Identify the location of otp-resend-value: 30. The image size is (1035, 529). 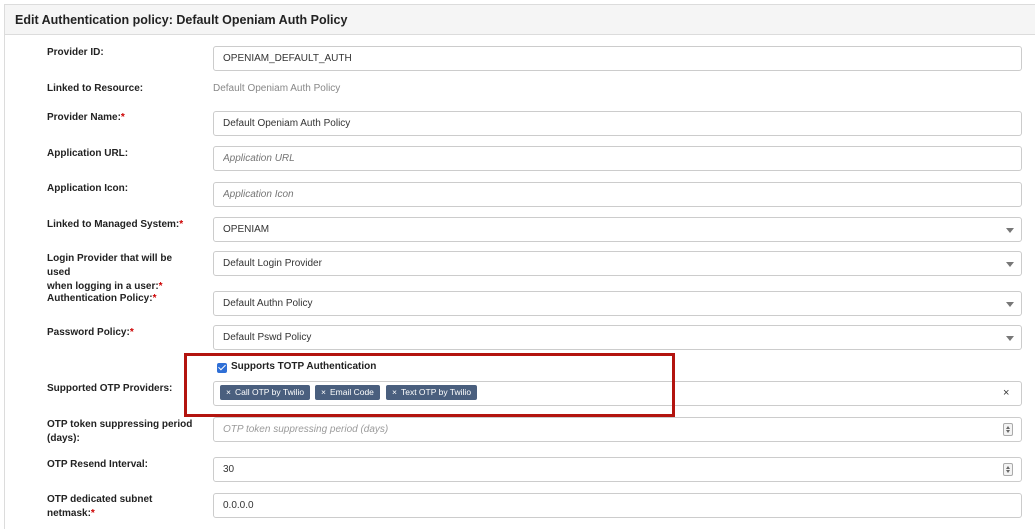
(229, 469).